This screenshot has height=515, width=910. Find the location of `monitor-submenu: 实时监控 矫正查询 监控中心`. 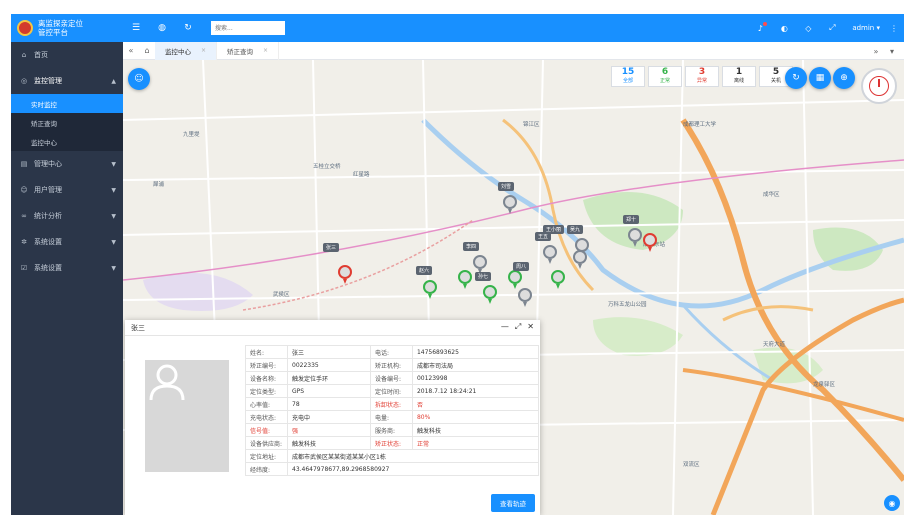

monitor-submenu: 实时监控 矫正查询 监控中心 is located at coordinates (67, 122).